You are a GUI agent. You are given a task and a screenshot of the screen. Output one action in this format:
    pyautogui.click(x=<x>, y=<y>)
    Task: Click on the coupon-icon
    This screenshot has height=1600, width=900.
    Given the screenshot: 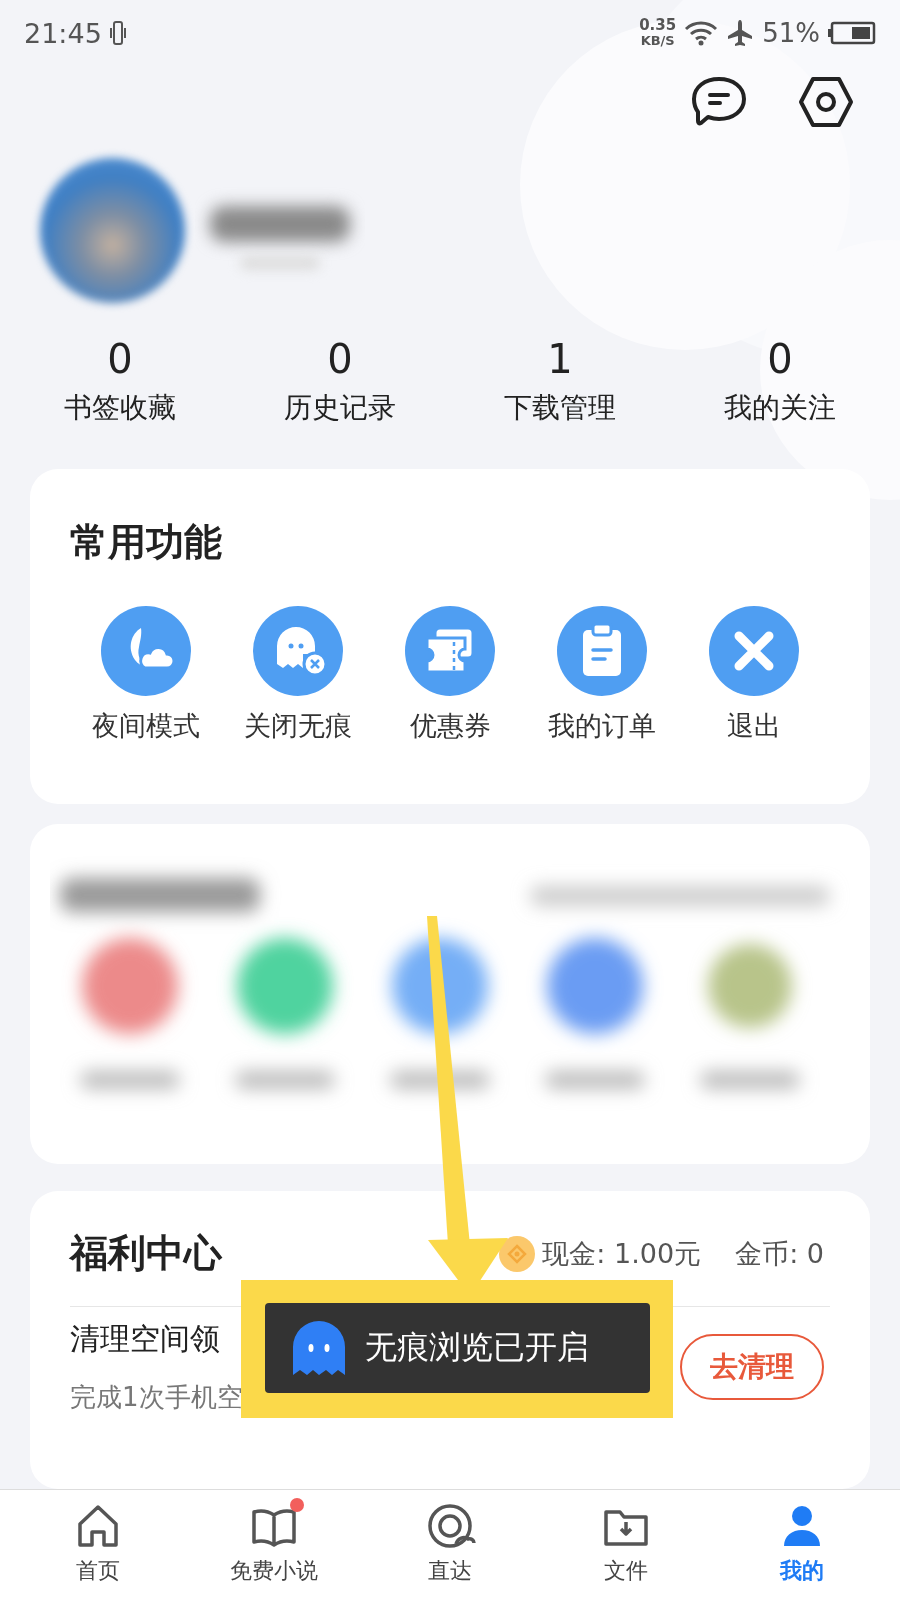 What is the action you would take?
    pyautogui.click(x=450, y=651)
    